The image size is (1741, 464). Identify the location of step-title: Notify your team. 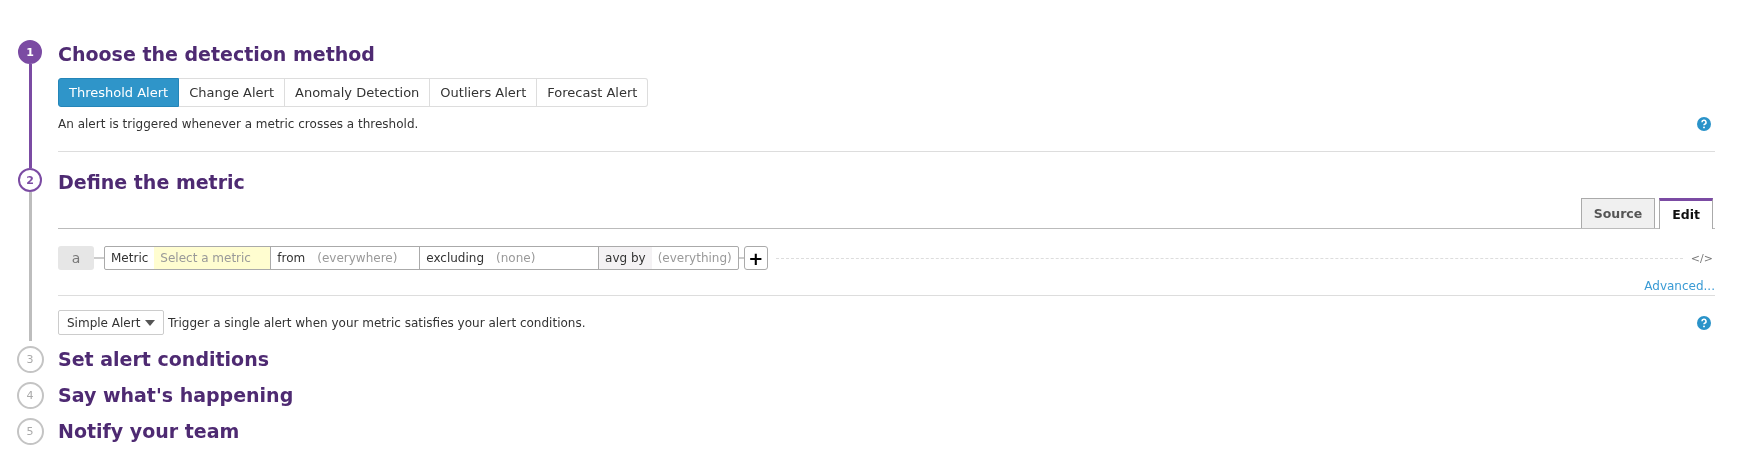
(149, 431).